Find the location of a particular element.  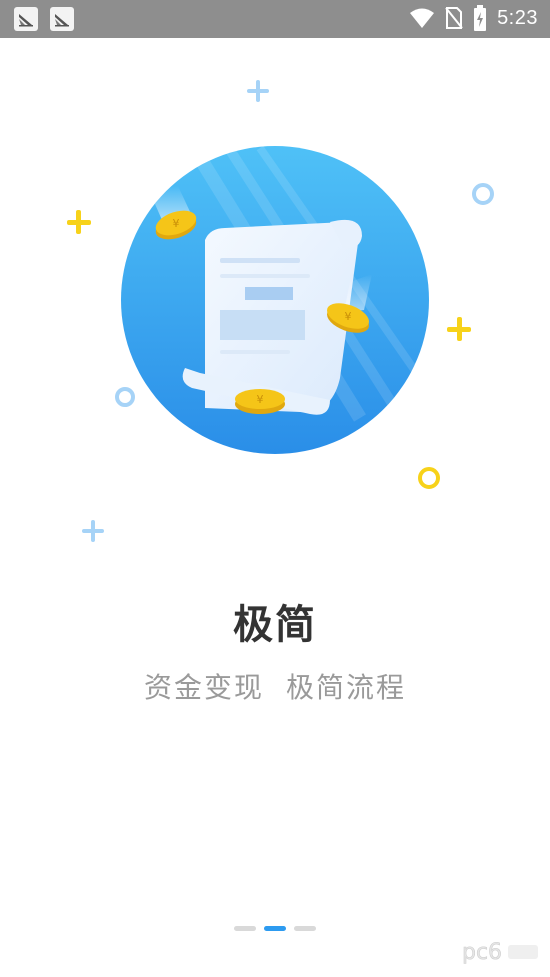

no-sim-icon is located at coordinates (454, 18).